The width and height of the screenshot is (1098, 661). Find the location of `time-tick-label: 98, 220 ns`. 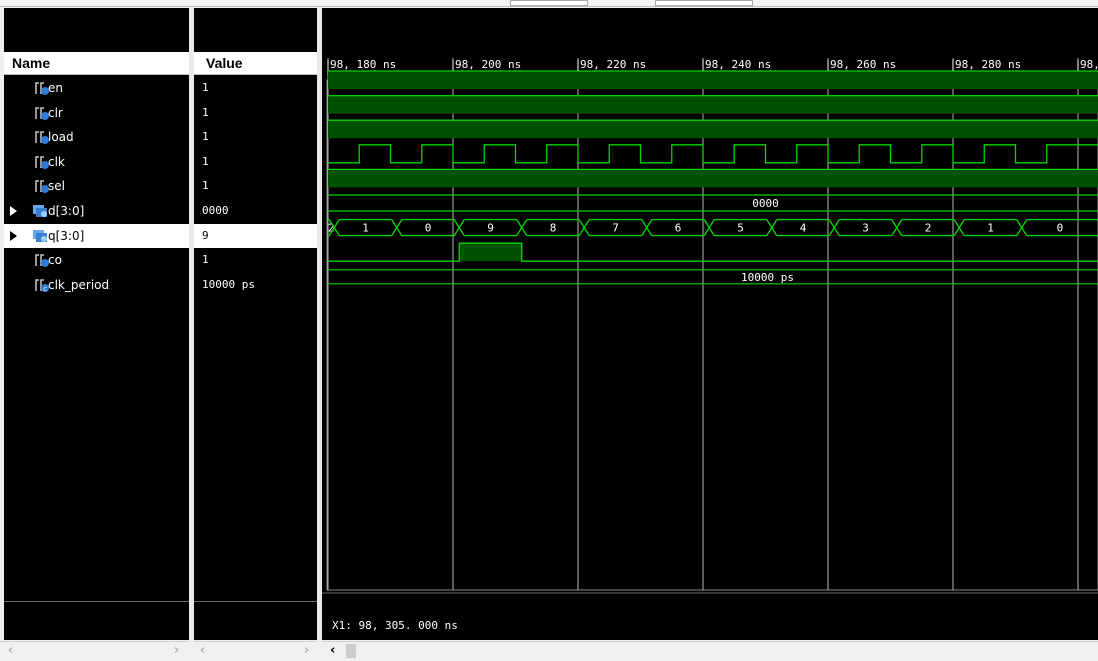

time-tick-label: 98, 220 ns is located at coordinates (613, 64).